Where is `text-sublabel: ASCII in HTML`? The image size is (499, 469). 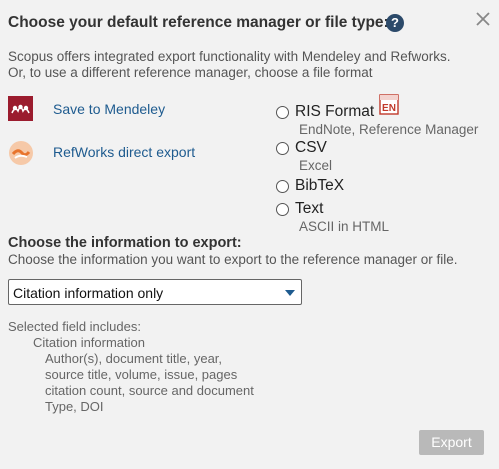 text-sublabel: ASCII in HTML is located at coordinates (344, 226).